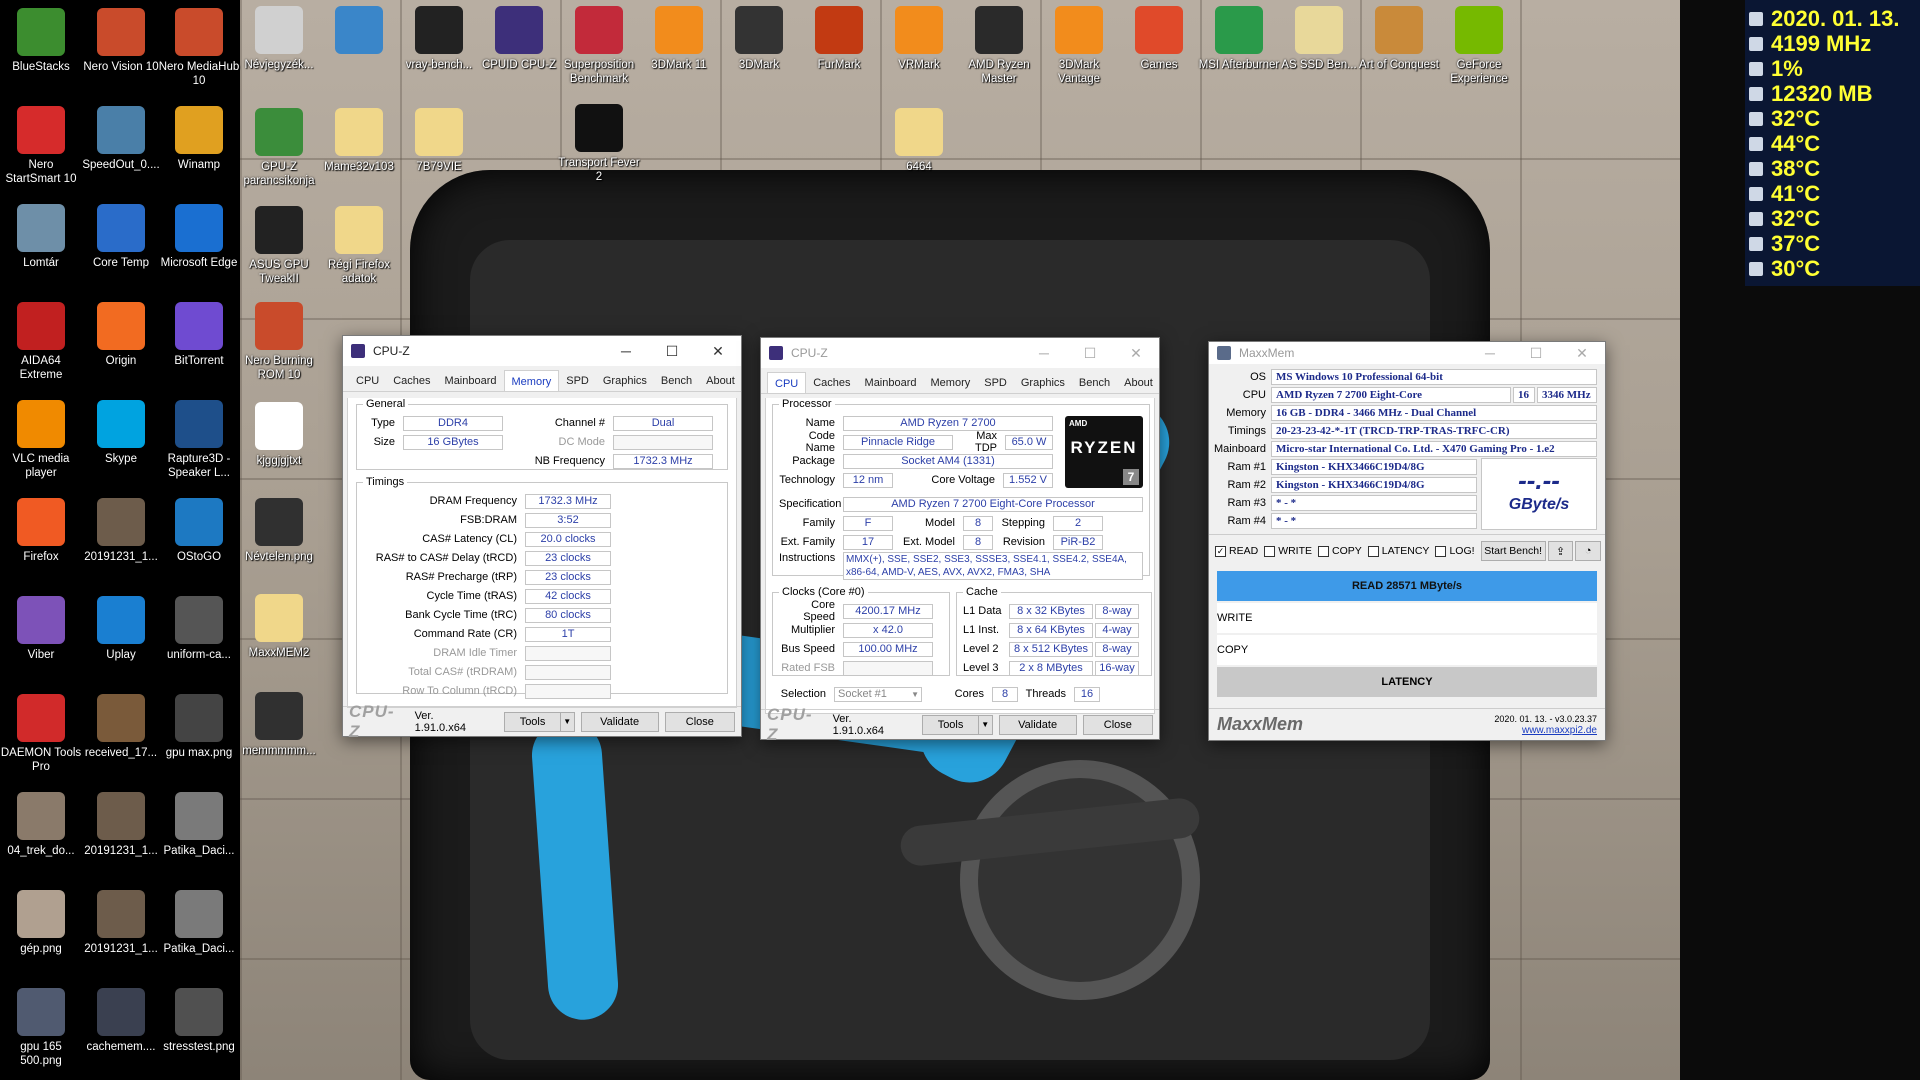 Image resolution: width=1920 pixels, height=1080 pixels. What do you see at coordinates (121, 335) in the screenshot?
I see `desktop-icon: Origin` at bounding box center [121, 335].